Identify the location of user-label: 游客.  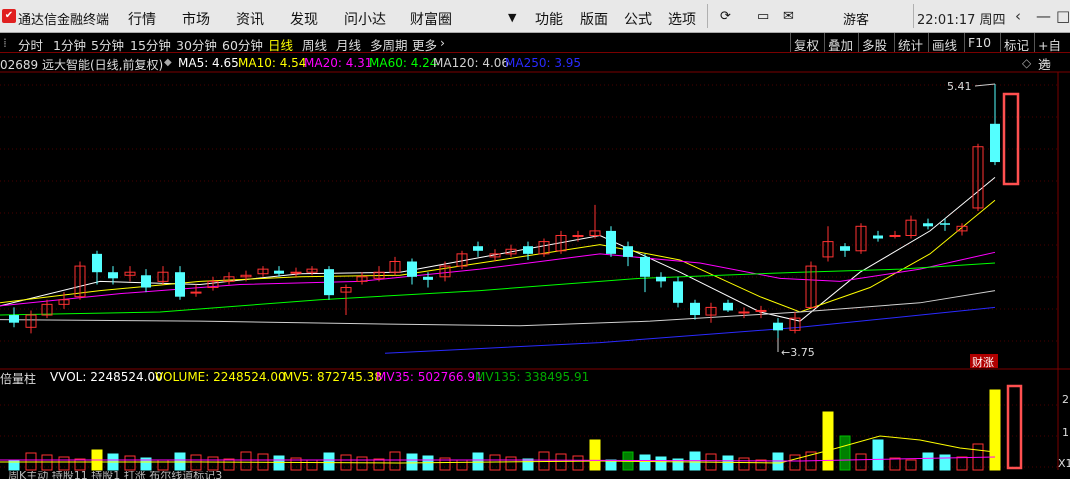
(856, 18).